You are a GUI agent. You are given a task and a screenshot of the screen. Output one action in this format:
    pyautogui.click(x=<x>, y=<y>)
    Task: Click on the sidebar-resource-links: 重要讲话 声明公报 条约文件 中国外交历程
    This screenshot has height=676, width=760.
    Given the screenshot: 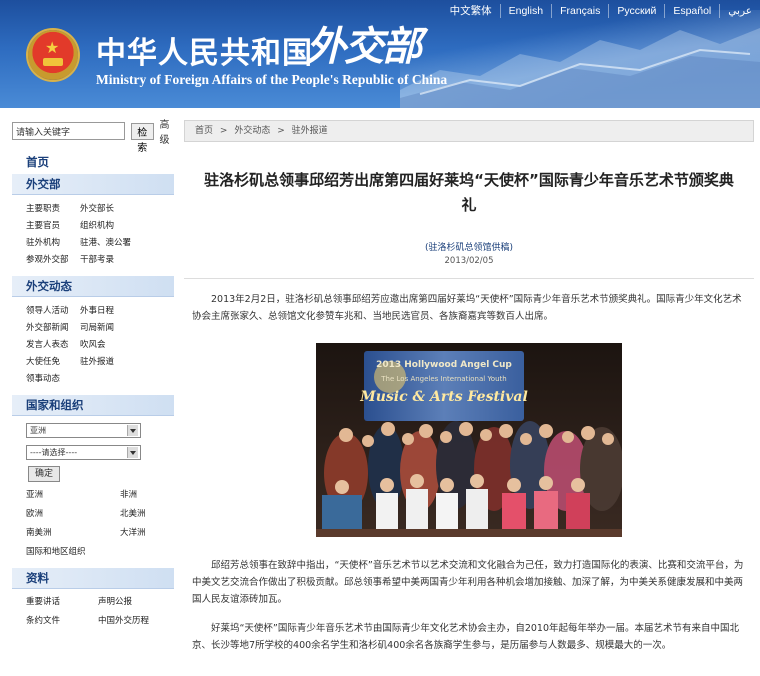 What is the action you would take?
    pyautogui.click(x=93, y=609)
    